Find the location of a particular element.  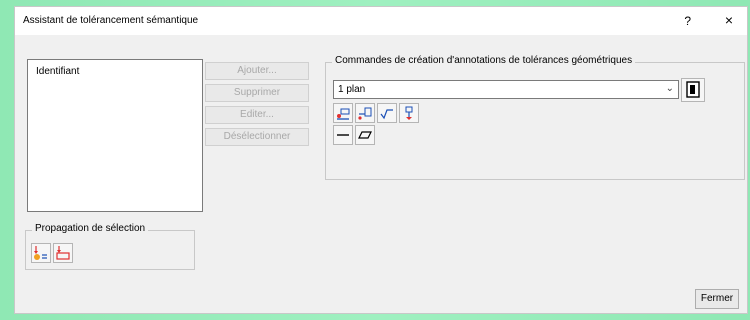

help-button: ? is located at coordinates (687, 21).